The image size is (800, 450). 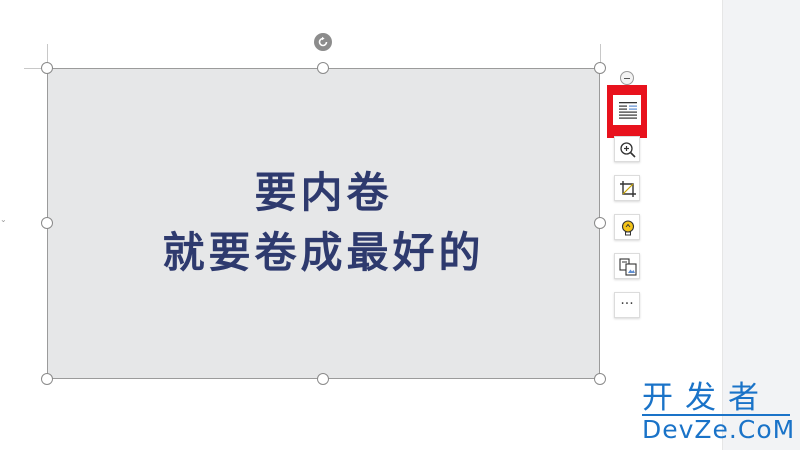 What do you see at coordinates (627, 266) in the screenshot?
I see `convert-image-button` at bounding box center [627, 266].